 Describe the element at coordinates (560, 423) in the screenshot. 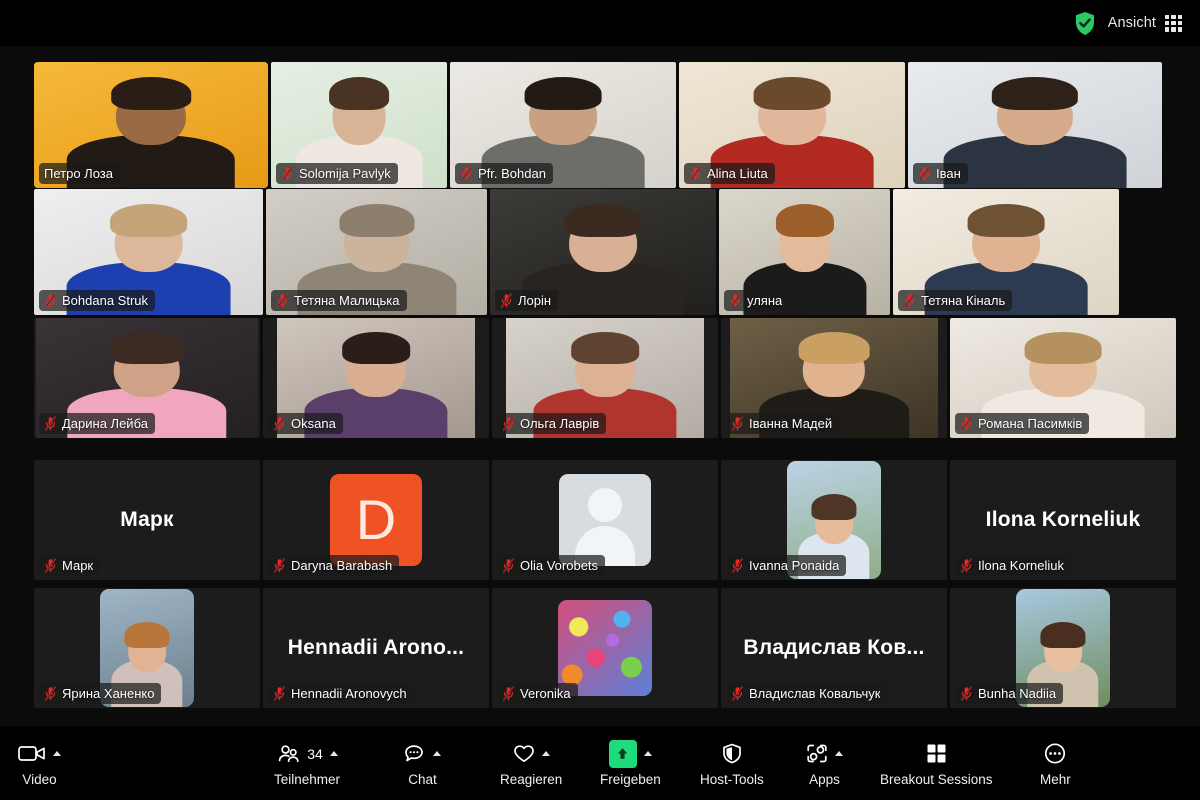

I see `participant-name-text: Ольга Лаврів` at that location.